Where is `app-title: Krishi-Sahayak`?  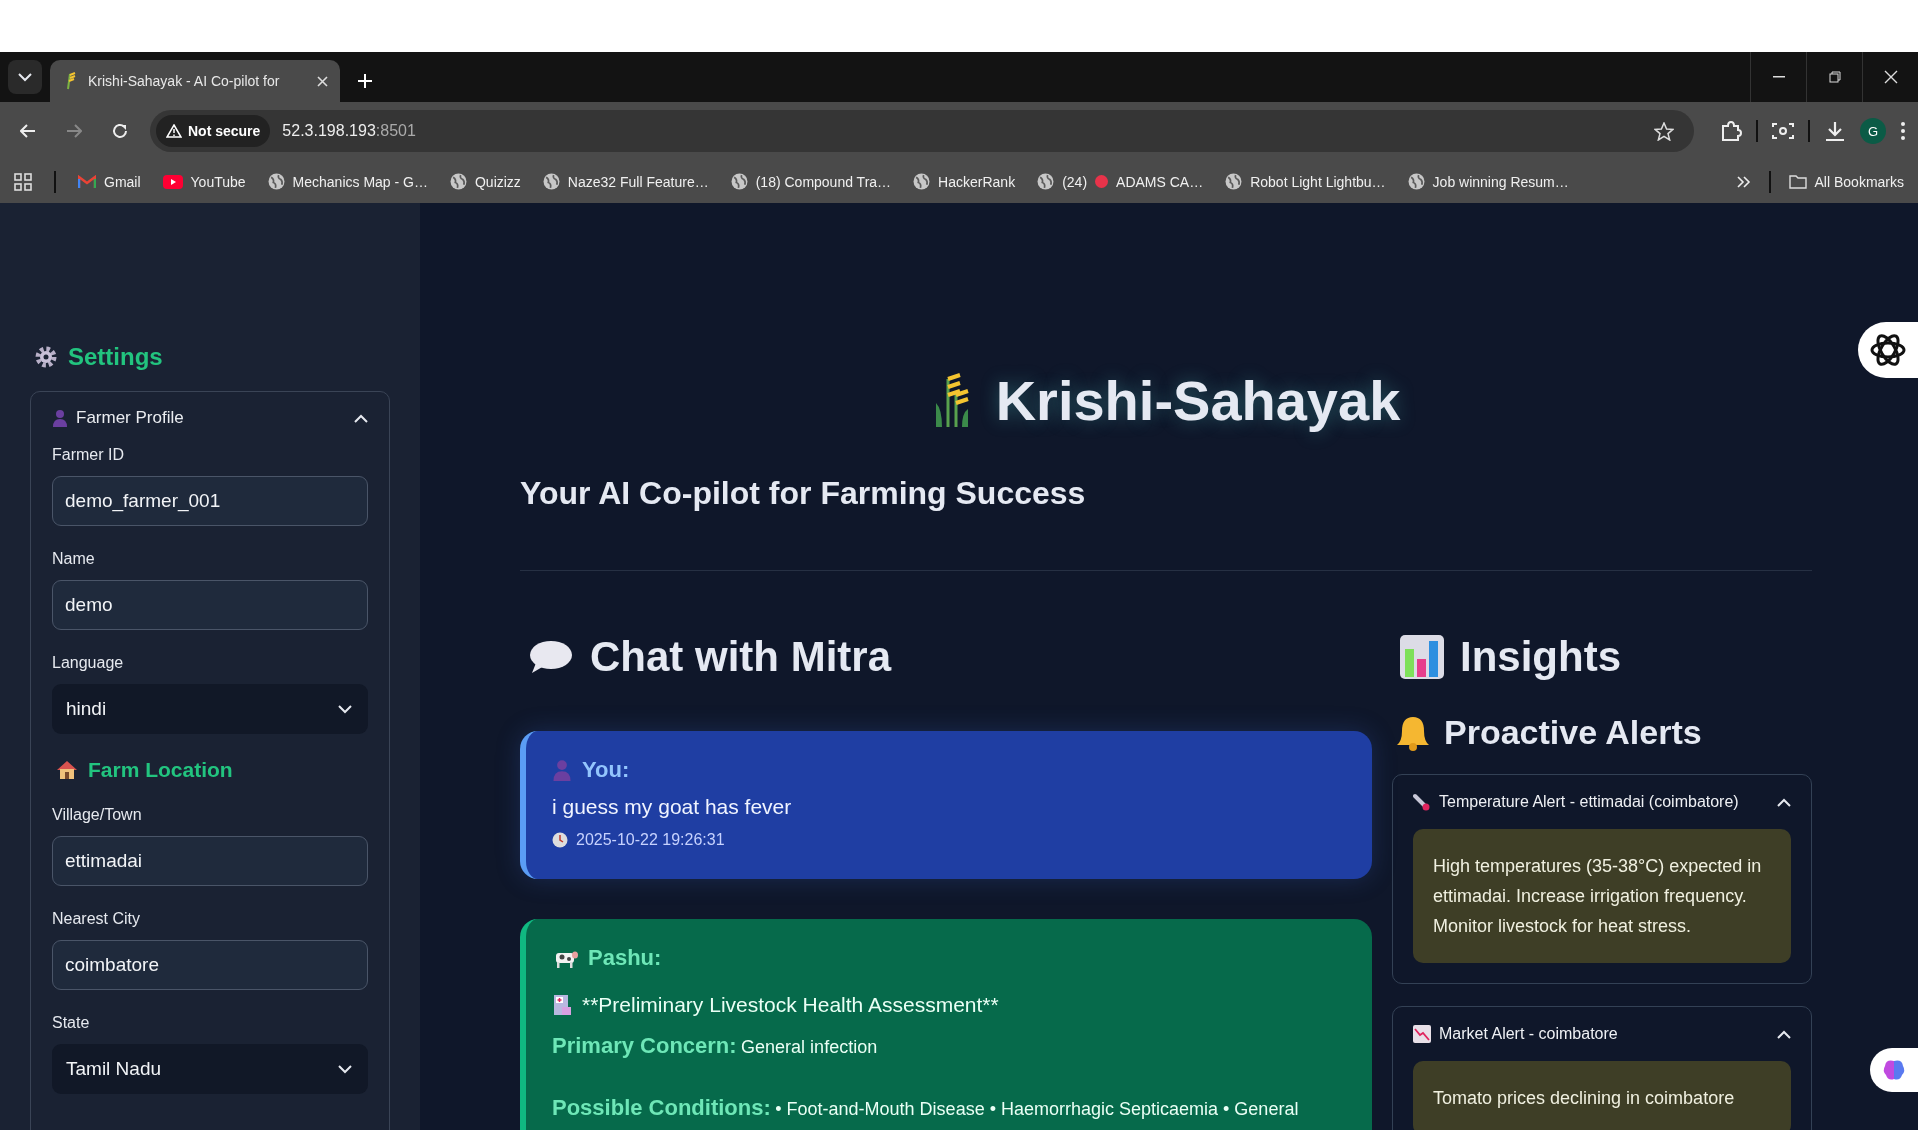 app-title: Krishi-Sahayak is located at coordinates (1198, 400).